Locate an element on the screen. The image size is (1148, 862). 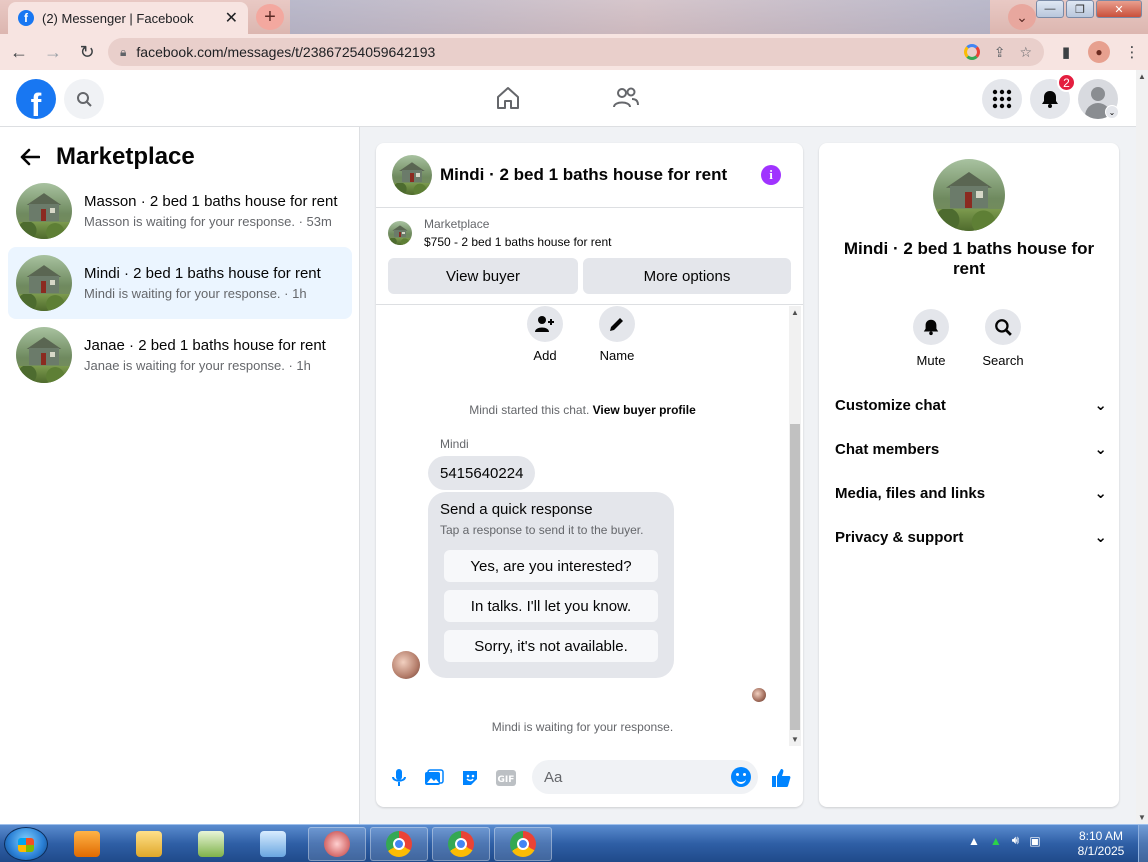
account-chevron-down-icon: ⌄ is located at coordinates (1112, 112).